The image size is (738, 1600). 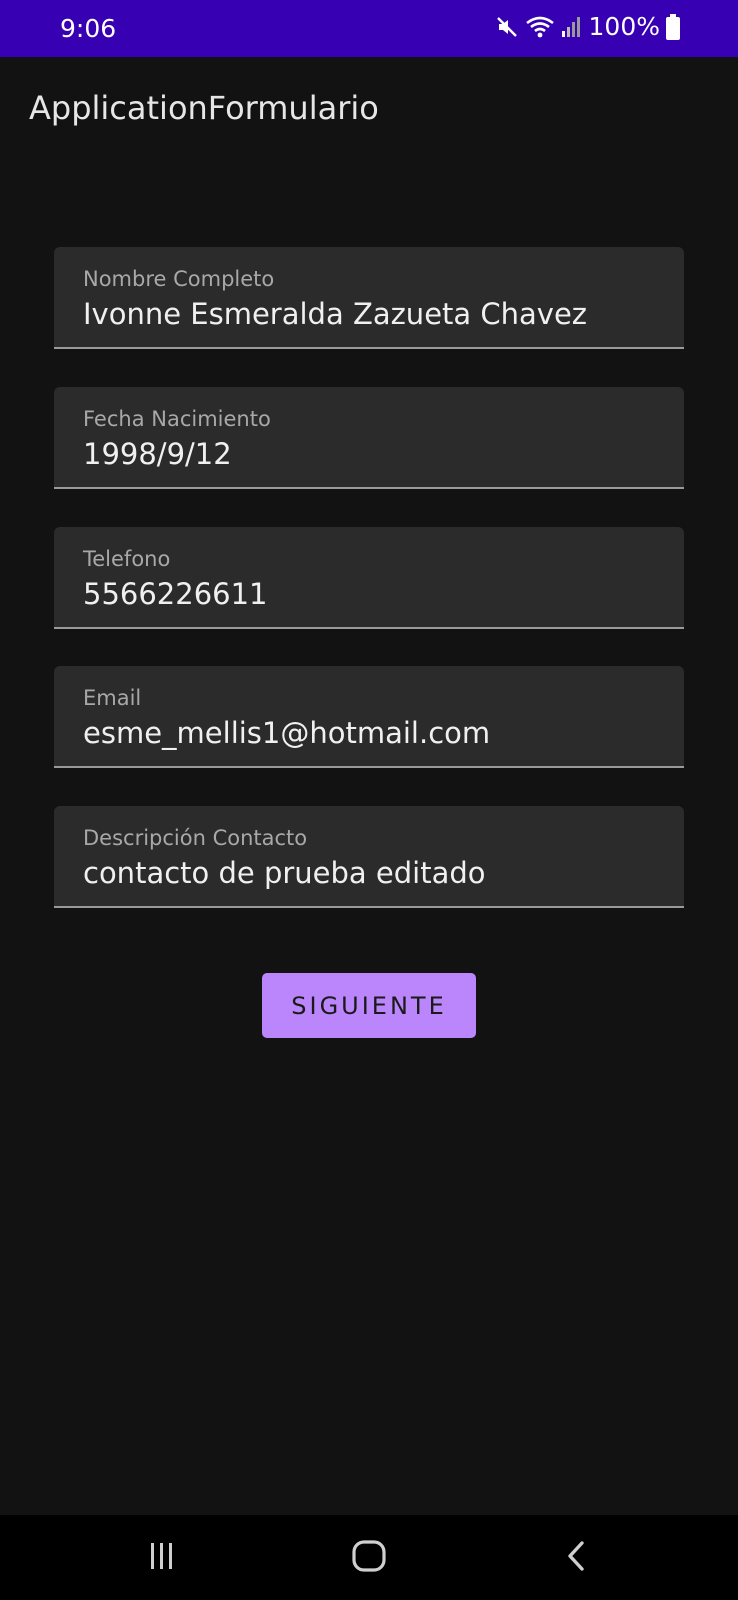 What do you see at coordinates (127, 559) in the screenshot?
I see `phone-label: Telefono` at bounding box center [127, 559].